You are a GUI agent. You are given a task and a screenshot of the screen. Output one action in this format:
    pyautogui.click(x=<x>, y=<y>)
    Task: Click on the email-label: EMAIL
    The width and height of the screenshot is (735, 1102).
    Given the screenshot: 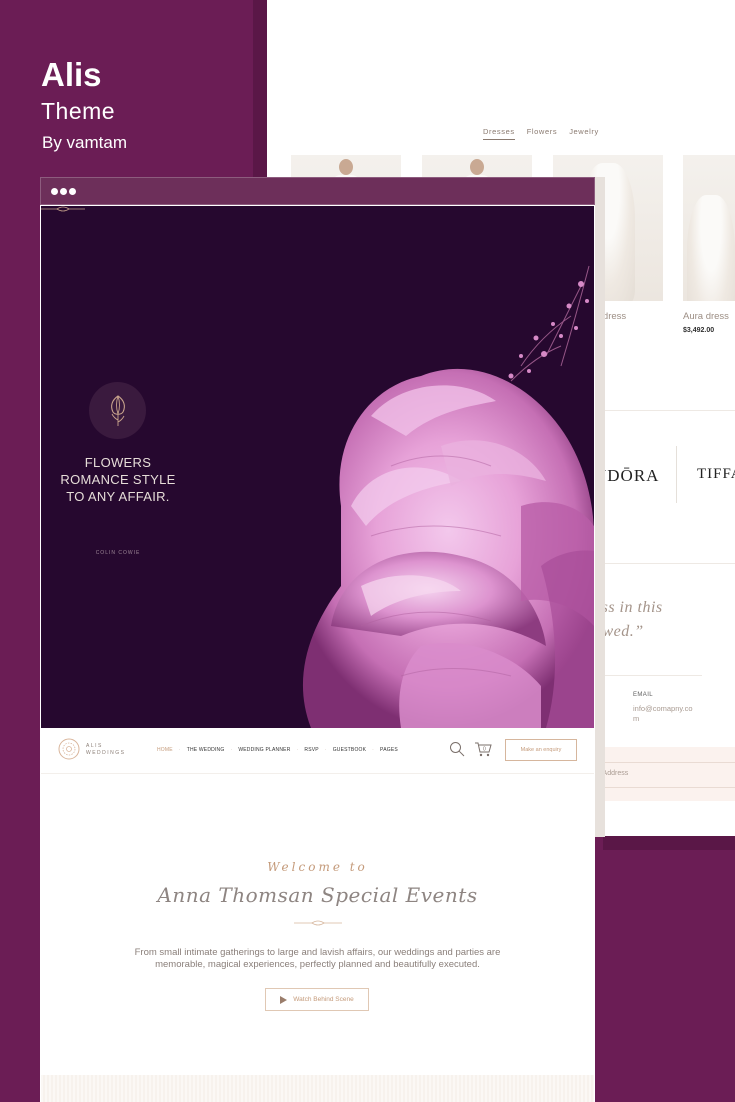 What is the action you would take?
    pyautogui.click(x=643, y=695)
    